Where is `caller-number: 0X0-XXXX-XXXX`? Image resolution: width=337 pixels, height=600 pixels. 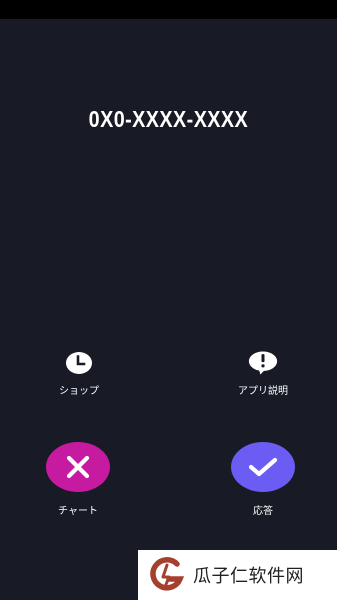 caller-number: 0X0-XXXX-XXXX is located at coordinates (168, 119).